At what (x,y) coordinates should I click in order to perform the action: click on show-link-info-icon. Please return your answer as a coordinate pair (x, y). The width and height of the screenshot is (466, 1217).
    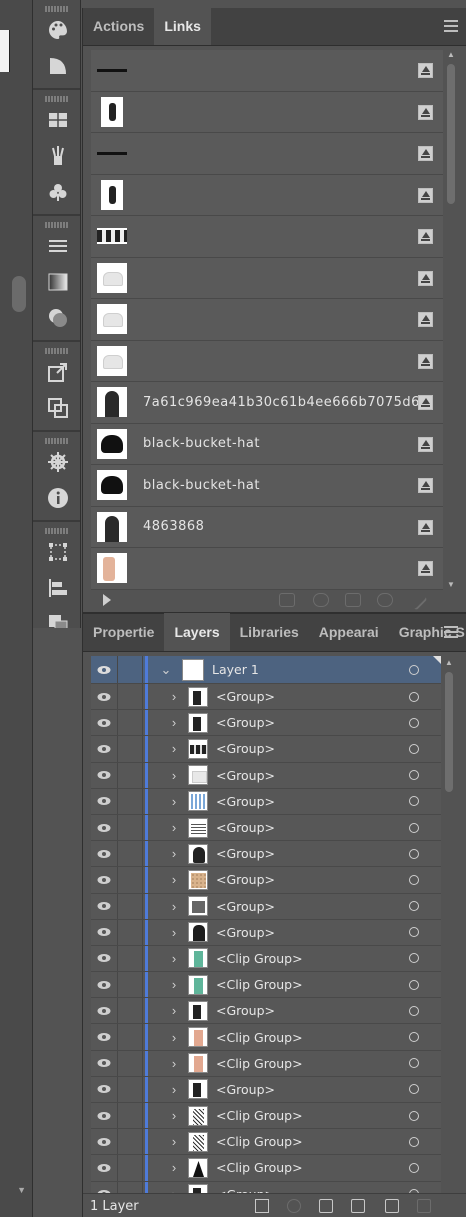
    Looking at the image, I should click on (107, 600).